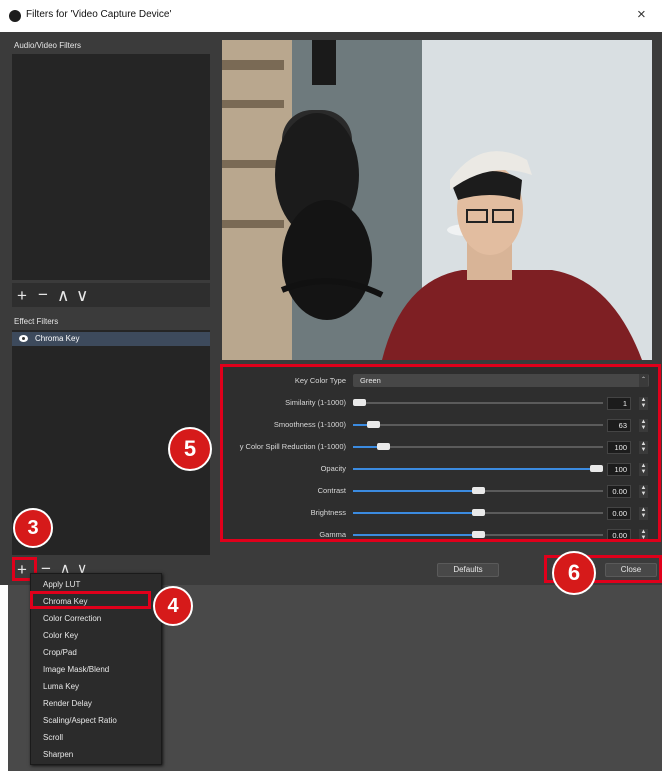 The width and height of the screenshot is (662, 771). I want to click on av-move-down-icon: ∨, so click(82, 295).